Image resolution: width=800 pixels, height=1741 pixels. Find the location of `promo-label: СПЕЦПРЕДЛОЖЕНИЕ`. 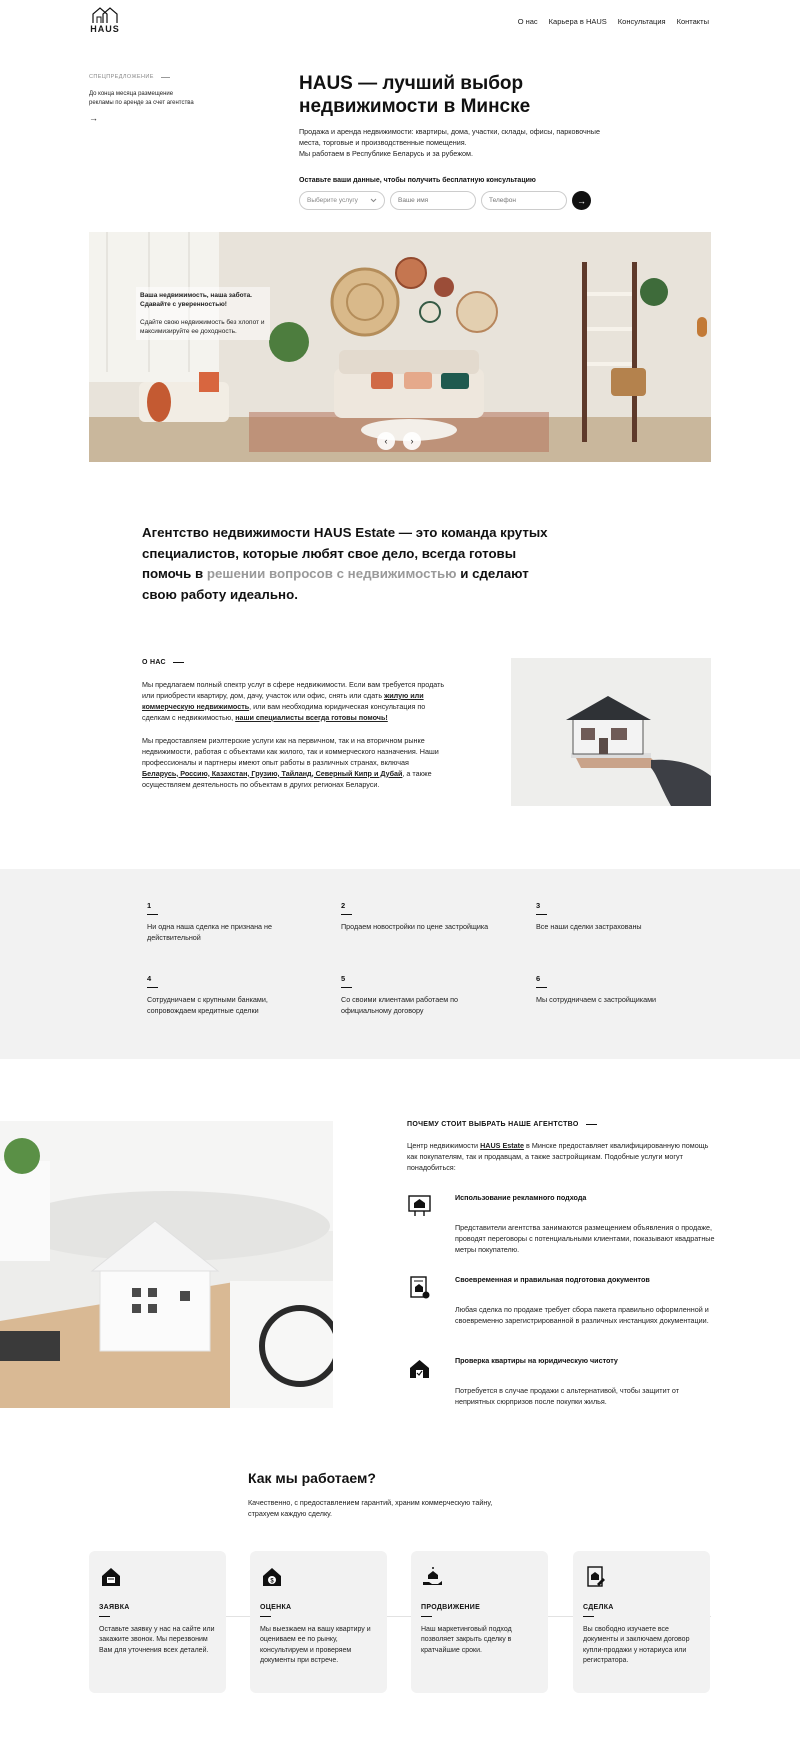

promo-label: СПЕЦПРЕДЛОЖЕНИЕ is located at coordinates (144, 78).